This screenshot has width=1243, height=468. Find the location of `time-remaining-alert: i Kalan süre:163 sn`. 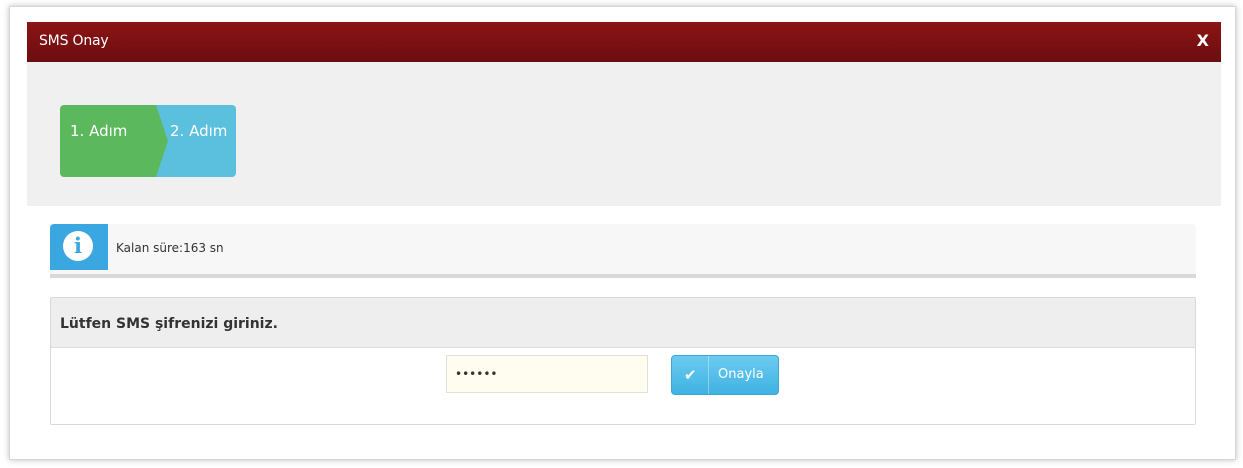

time-remaining-alert: i Kalan süre:163 sn is located at coordinates (623, 251).